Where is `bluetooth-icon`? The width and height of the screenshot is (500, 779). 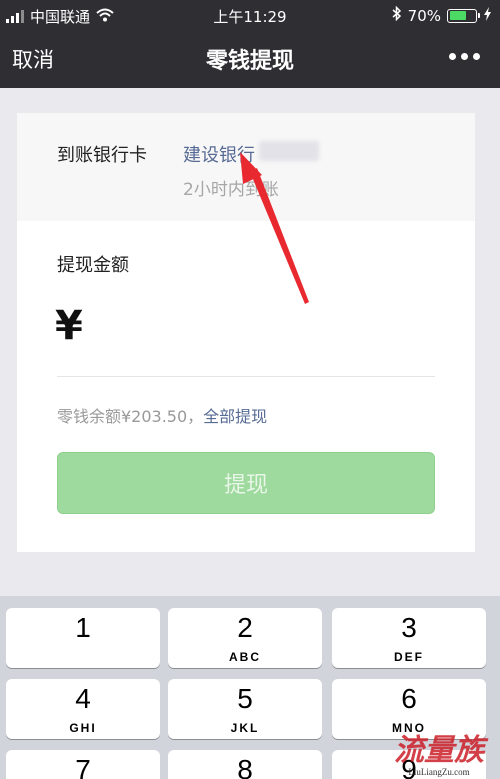
bluetooth-icon is located at coordinates (397, 15).